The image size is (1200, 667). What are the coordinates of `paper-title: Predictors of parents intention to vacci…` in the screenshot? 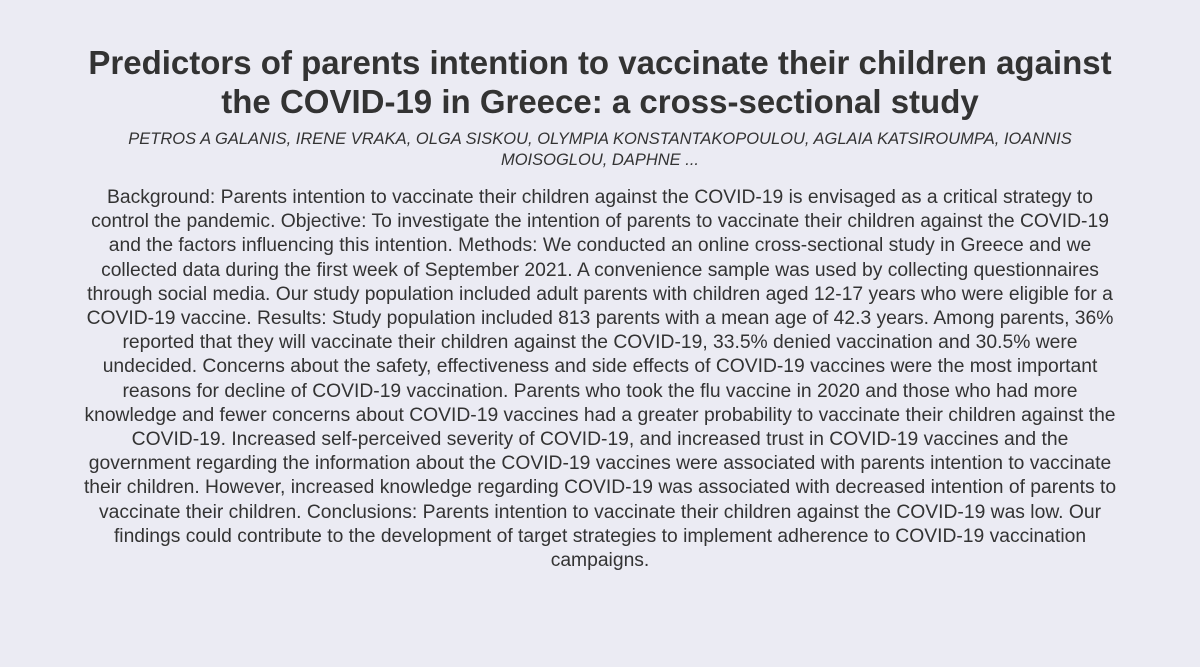 It's located at (600, 82).